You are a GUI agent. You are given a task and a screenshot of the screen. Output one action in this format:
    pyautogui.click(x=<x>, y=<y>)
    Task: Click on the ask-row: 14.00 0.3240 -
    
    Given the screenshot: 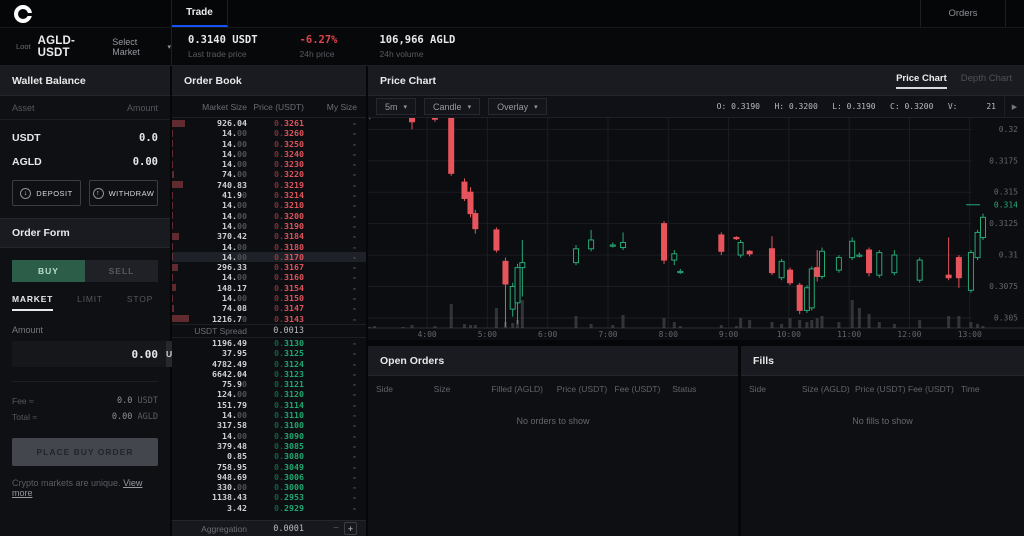 What is the action you would take?
    pyautogui.click(x=269, y=154)
    